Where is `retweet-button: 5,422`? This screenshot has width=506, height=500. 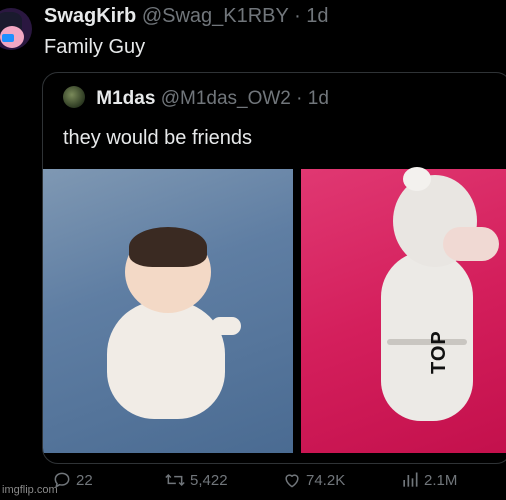
retweet-button: 5,422 is located at coordinates (196, 480).